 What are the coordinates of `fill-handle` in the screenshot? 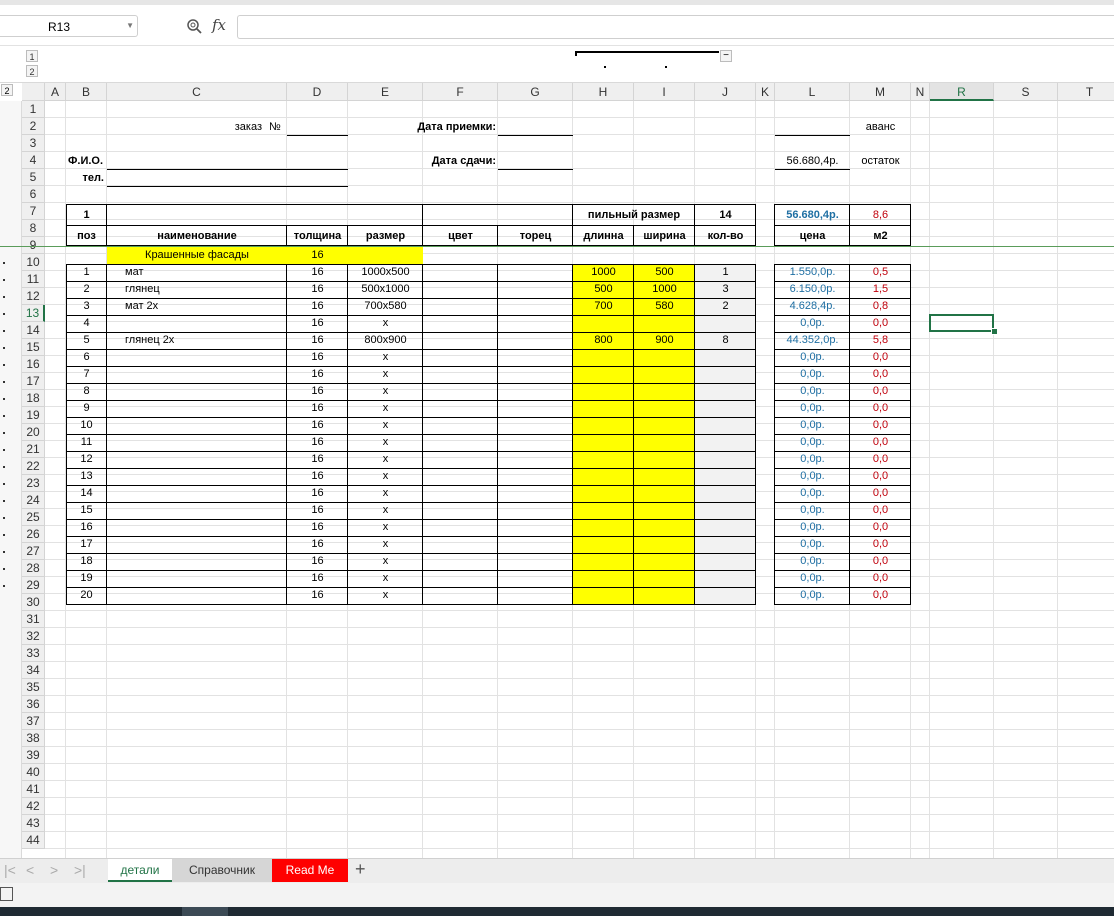 It's located at (994, 331).